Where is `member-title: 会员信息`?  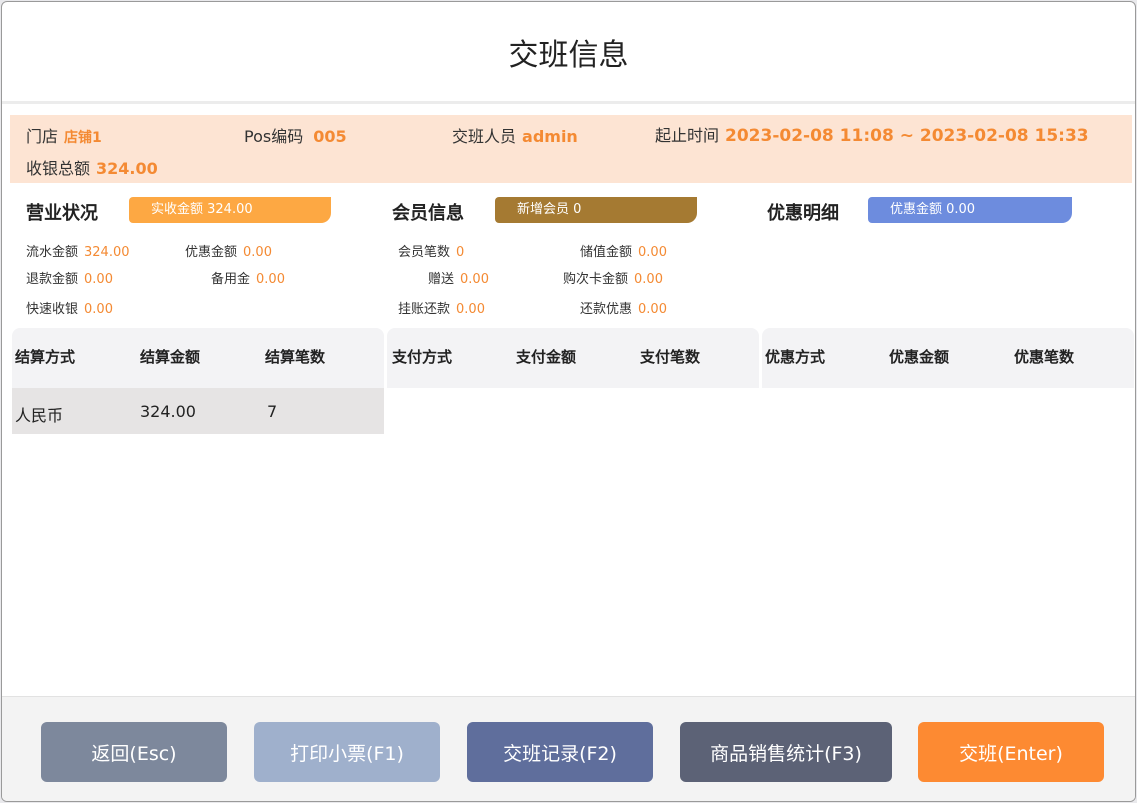 member-title: 会员信息 is located at coordinates (428, 213).